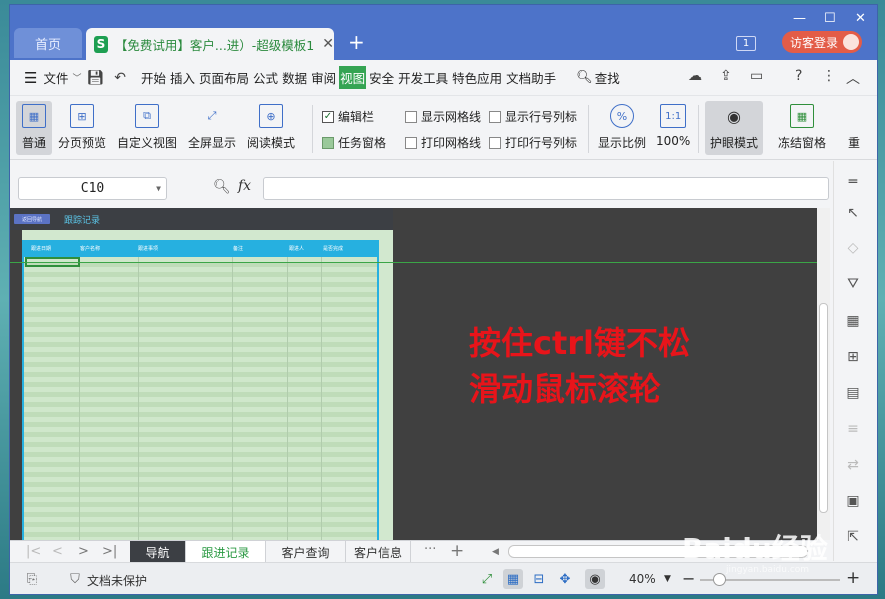 Image resolution: width=885 pixels, height=599 pixels. Describe the element at coordinates (210, 44) in the screenshot. I see `tab-document: S 【免费试用】客户...进）-超级模板1 ✕` at that location.